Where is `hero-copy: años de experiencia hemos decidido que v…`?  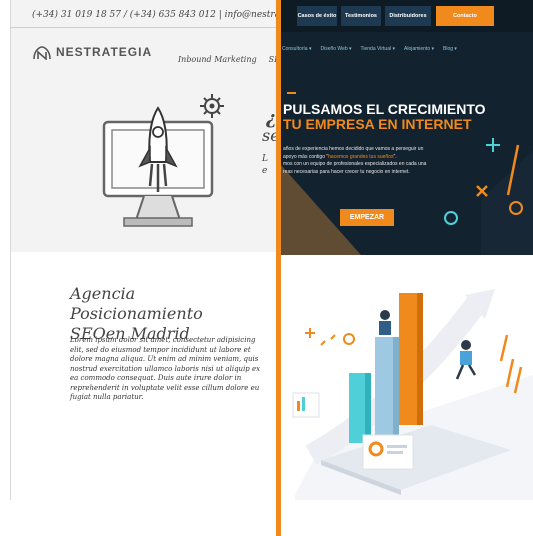 hero-copy: años de experiencia hemos decidido que v… is located at coordinates (370, 161).